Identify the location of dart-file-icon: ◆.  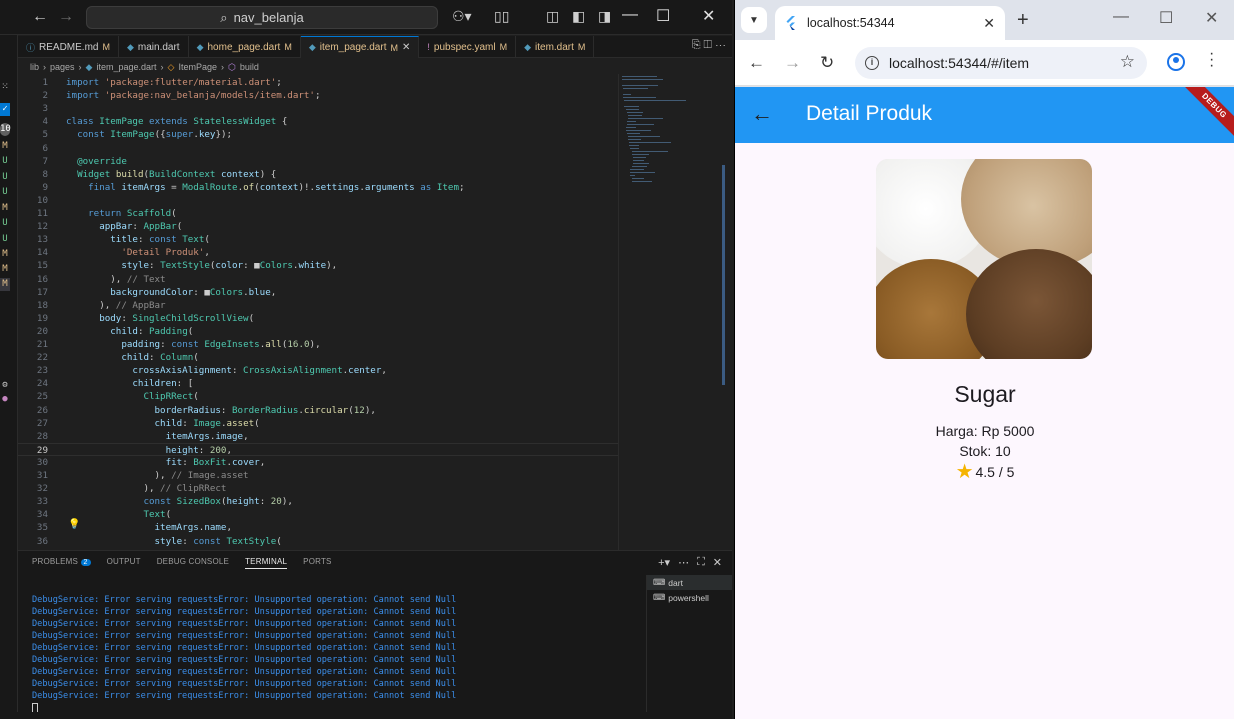
(89, 66).